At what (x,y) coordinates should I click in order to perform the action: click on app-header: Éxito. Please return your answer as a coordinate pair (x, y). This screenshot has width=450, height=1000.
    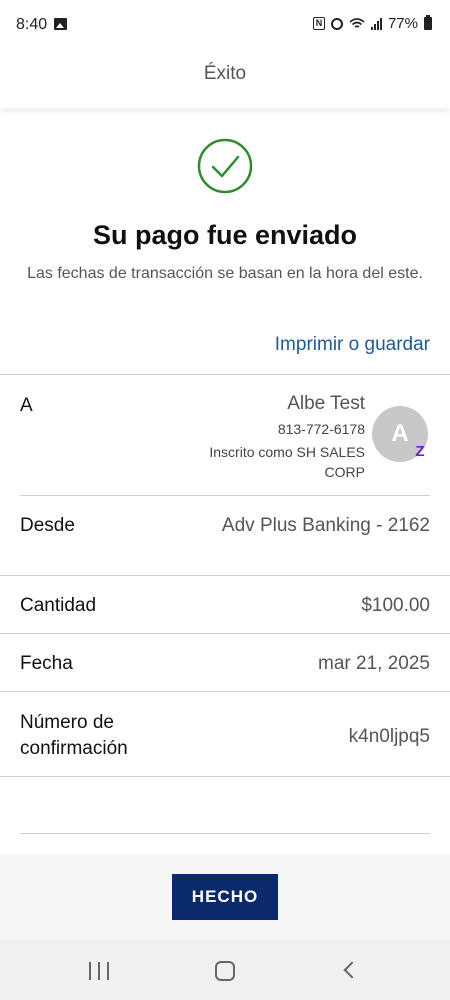
    Looking at the image, I should click on (225, 79).